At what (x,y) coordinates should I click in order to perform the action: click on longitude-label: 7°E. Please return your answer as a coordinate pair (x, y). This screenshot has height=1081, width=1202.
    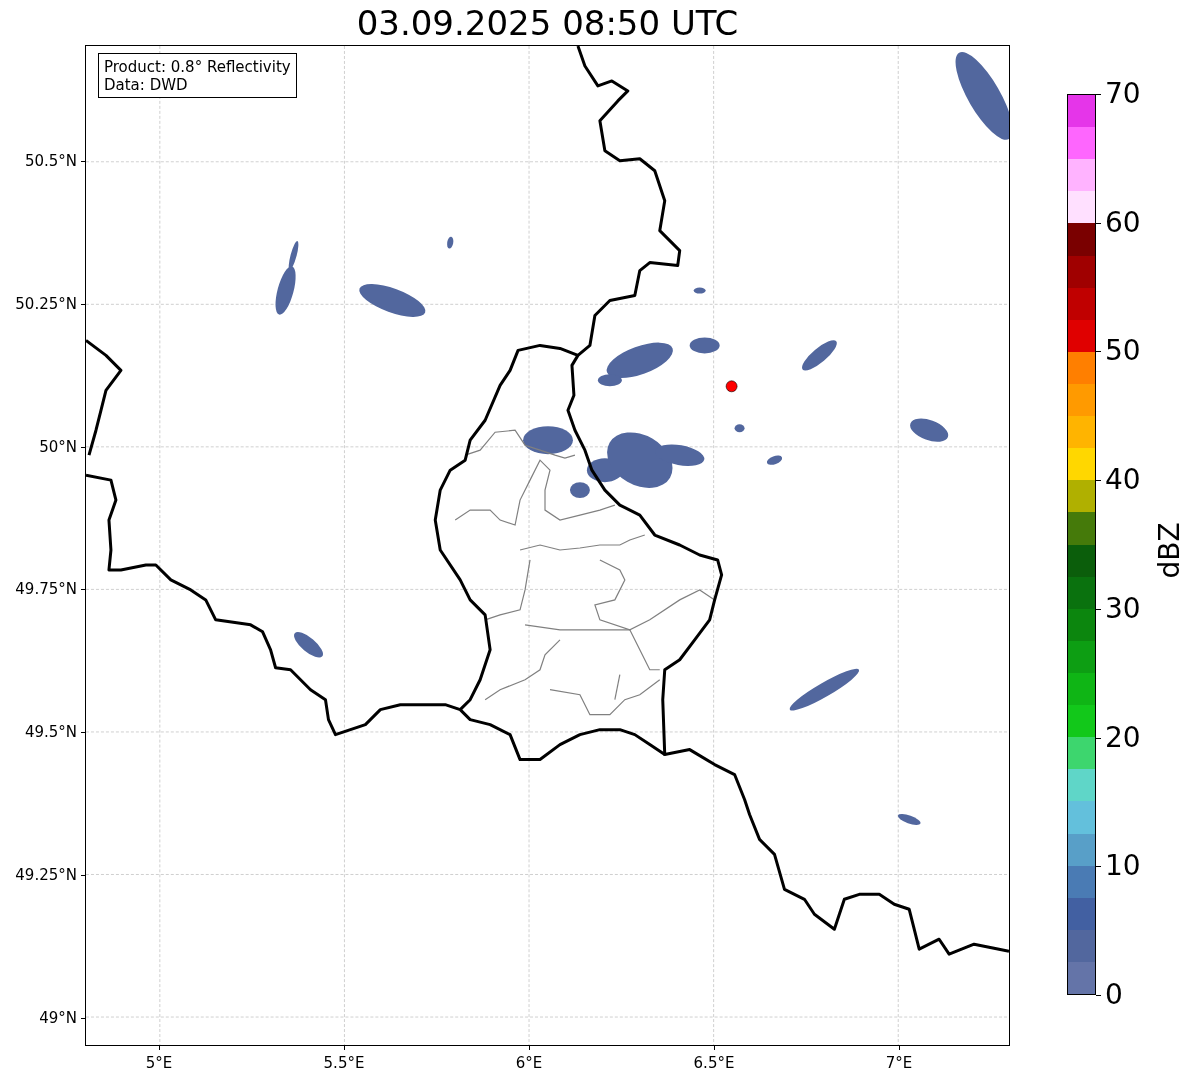
    Looking at the image, I should click on (899, 1063).